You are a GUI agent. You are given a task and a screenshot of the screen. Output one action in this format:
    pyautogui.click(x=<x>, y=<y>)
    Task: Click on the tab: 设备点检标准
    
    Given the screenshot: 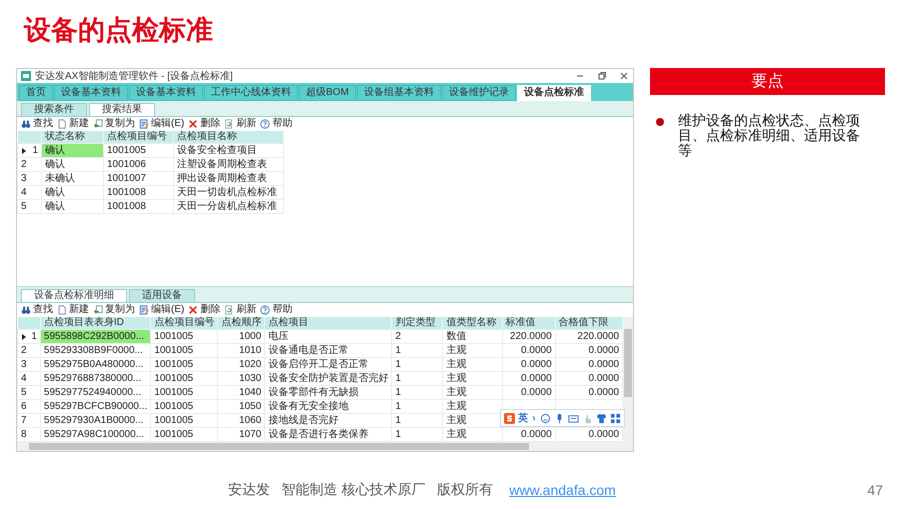 What is the action you would take?
    pyautogui.click(x=553, y=93)
    